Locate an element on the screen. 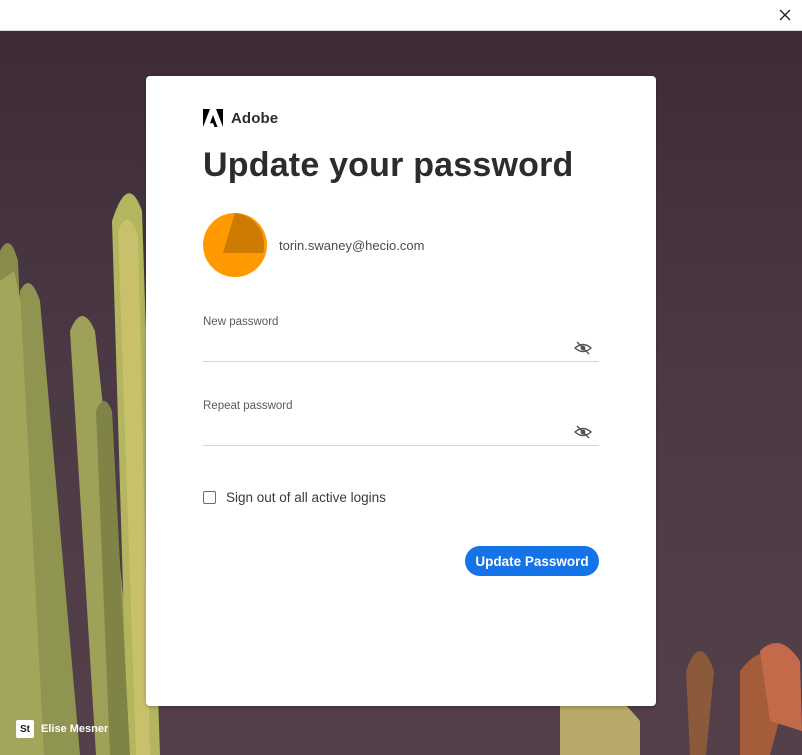  close-icon is located at coordinates (785, 15).